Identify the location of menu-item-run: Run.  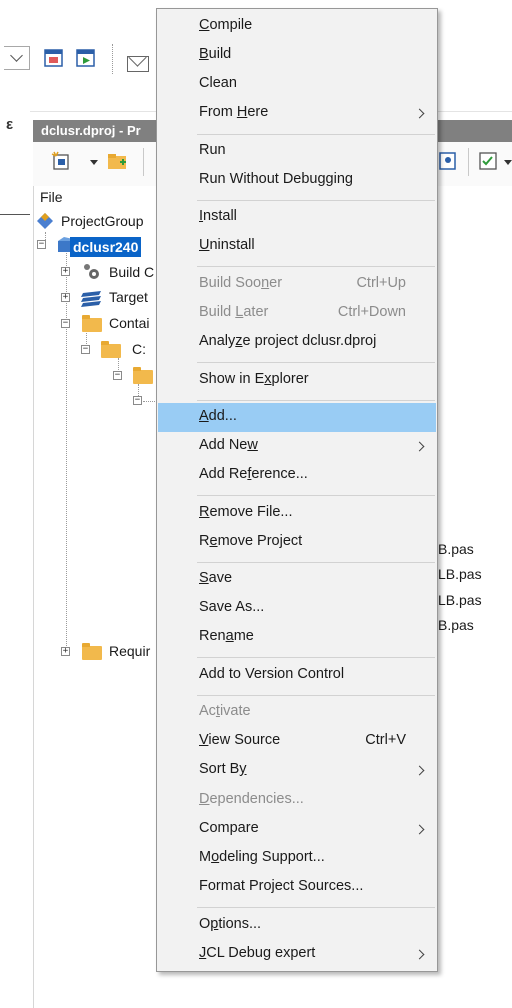
(297, 151).